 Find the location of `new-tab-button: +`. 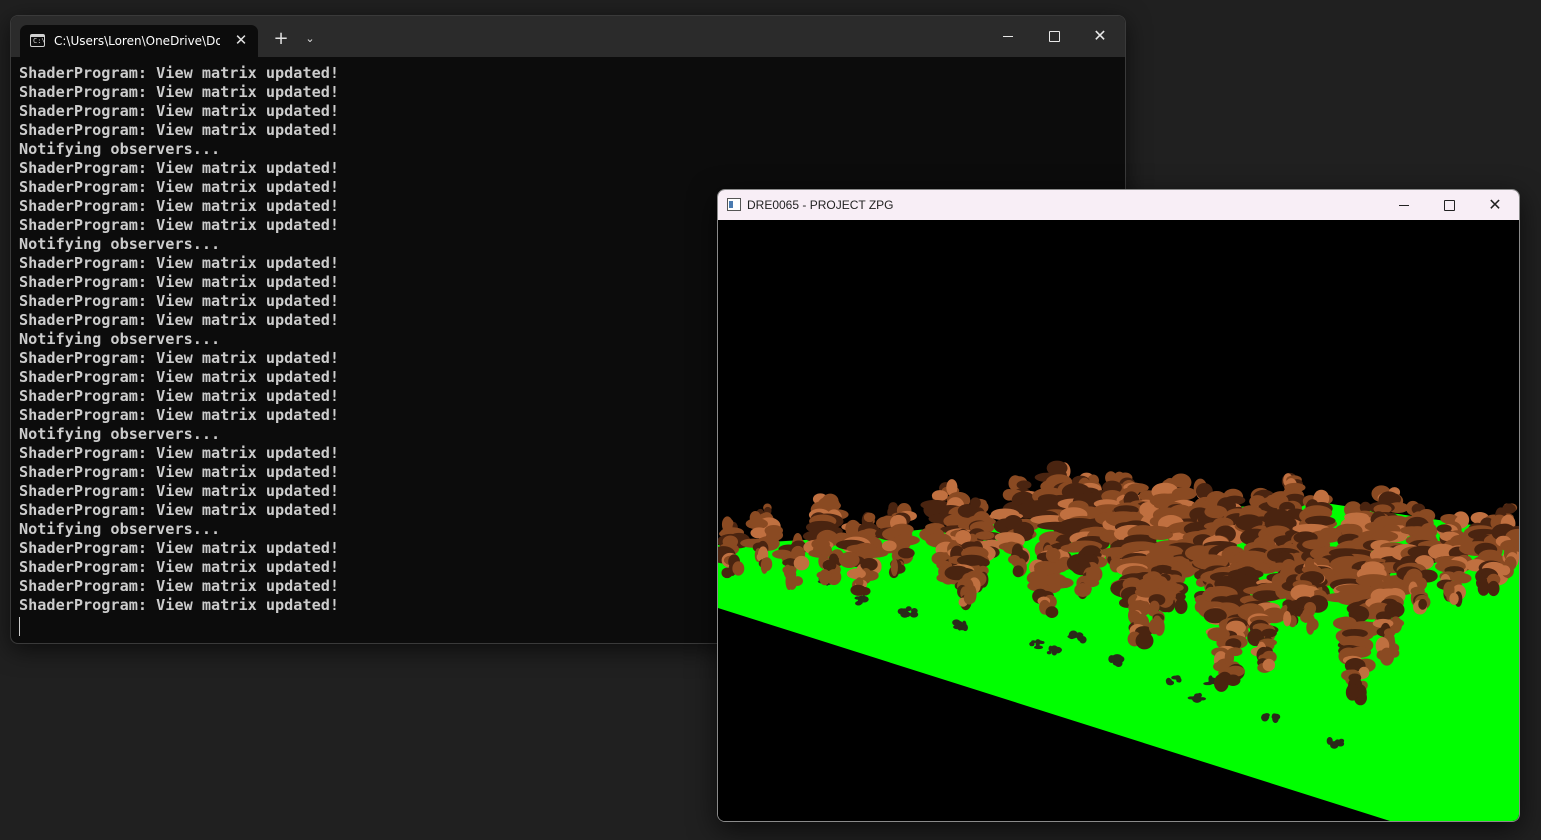

new-tab-button: + is located at coordinates (281, 39).